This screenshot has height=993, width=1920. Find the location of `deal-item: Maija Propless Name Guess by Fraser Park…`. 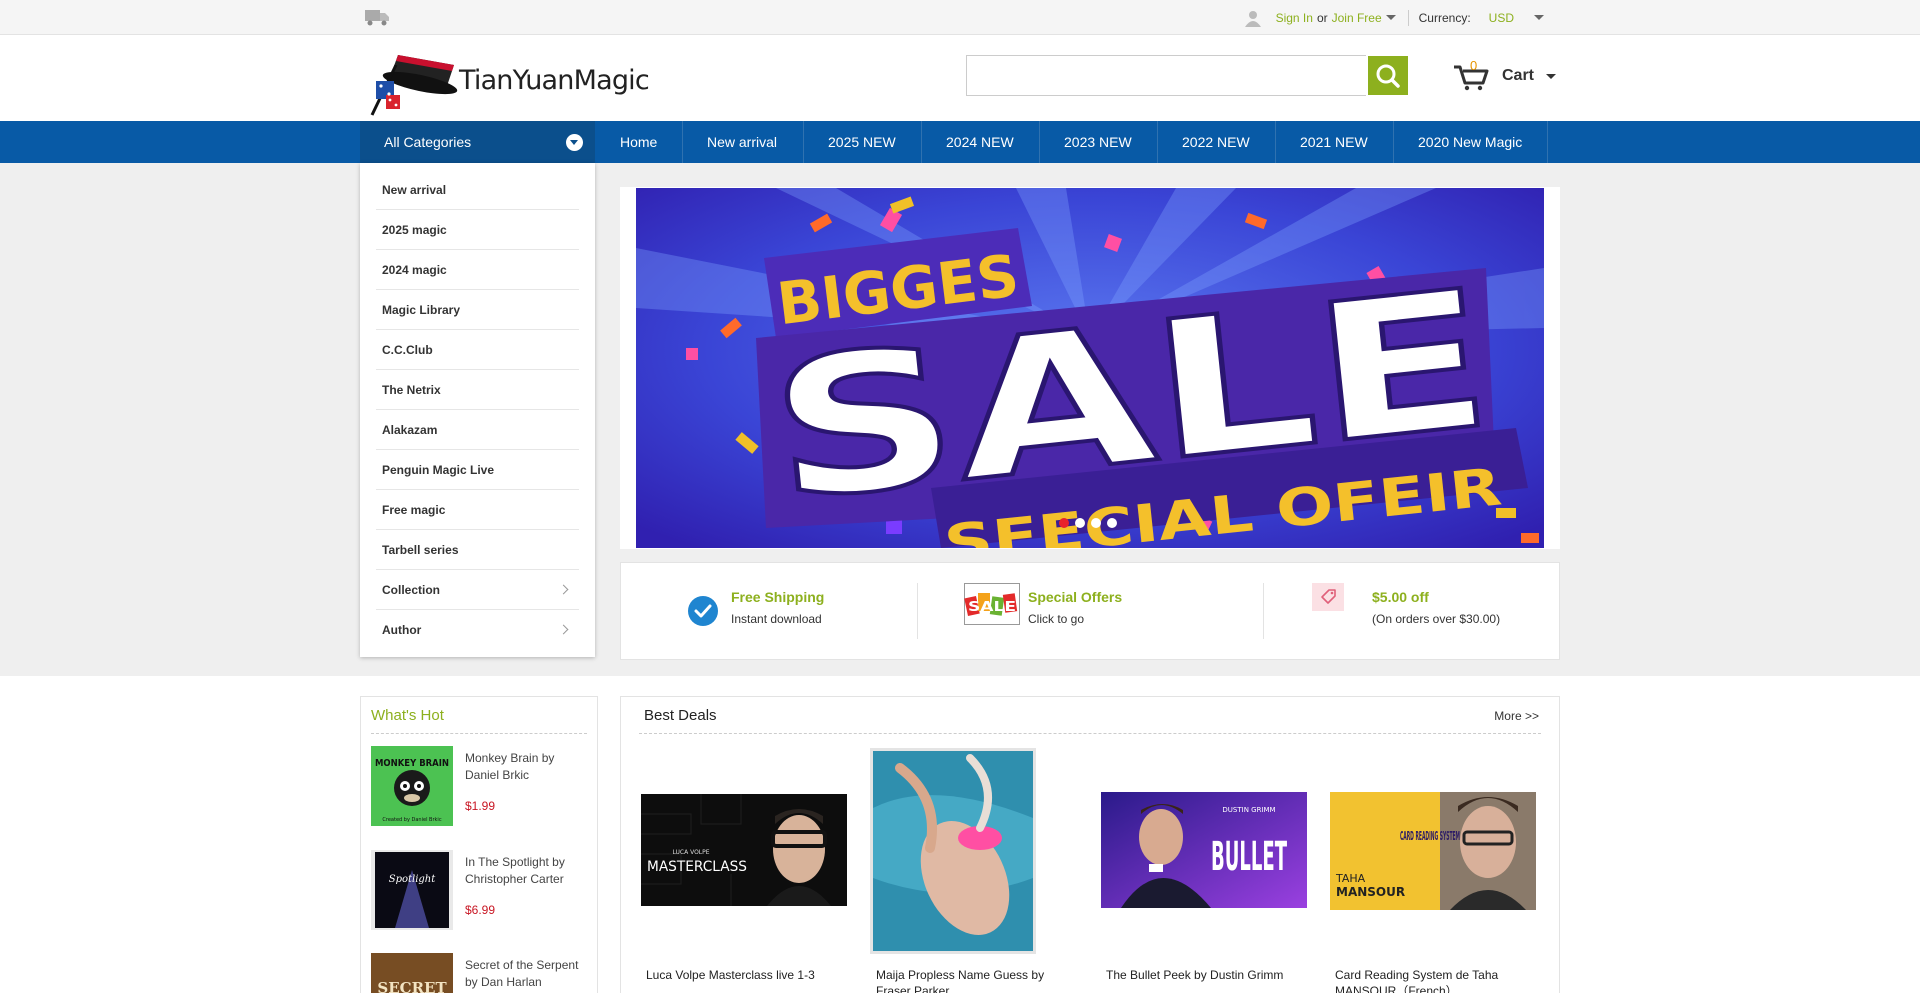

deal-item: Maija Propless Name Guess by Fraser Park… is located at coordinates (975, 870).